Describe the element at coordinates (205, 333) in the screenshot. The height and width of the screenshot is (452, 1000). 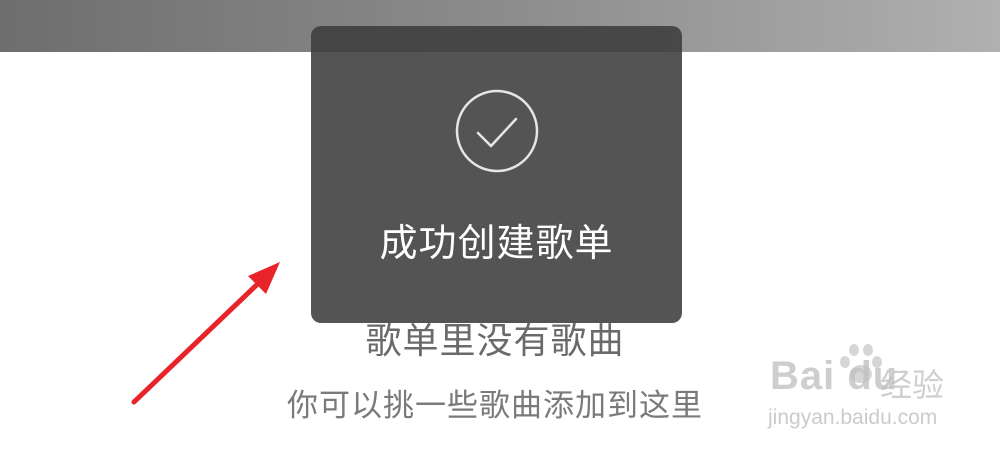
I see `annotation-arrow-icon` at that location.